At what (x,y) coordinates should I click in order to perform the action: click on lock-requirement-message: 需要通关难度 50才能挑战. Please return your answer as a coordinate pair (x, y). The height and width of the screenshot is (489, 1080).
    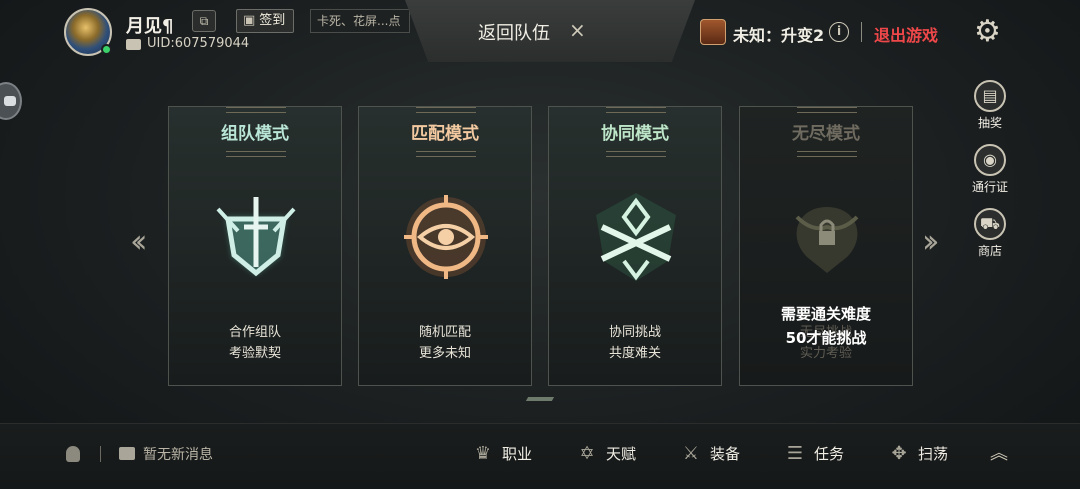
    Looking at the image, I should click on (826, 326).